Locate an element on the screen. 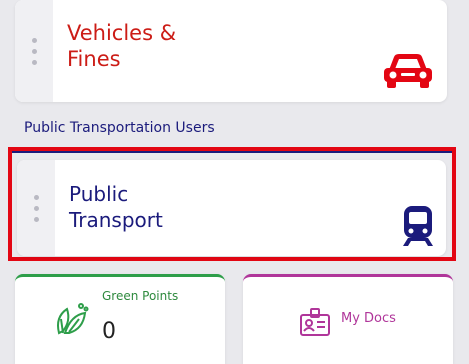 This screenshot has height=364, width=469. green-points-tile: Green Points 0 is located at coordinates (120, 319).